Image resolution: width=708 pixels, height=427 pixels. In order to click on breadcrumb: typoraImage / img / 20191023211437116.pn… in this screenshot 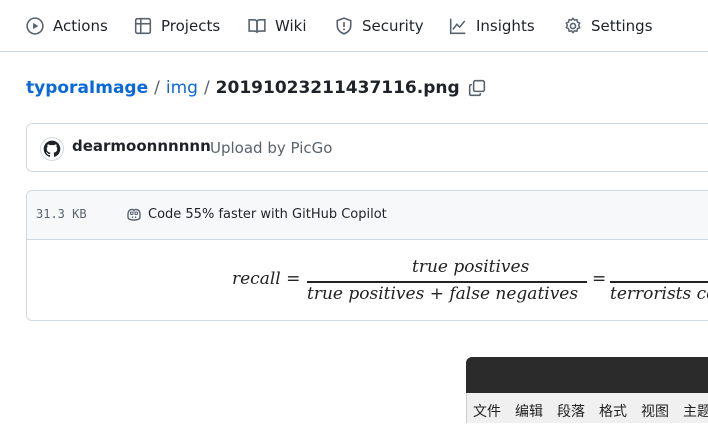, I will do `click(256, 88)`.